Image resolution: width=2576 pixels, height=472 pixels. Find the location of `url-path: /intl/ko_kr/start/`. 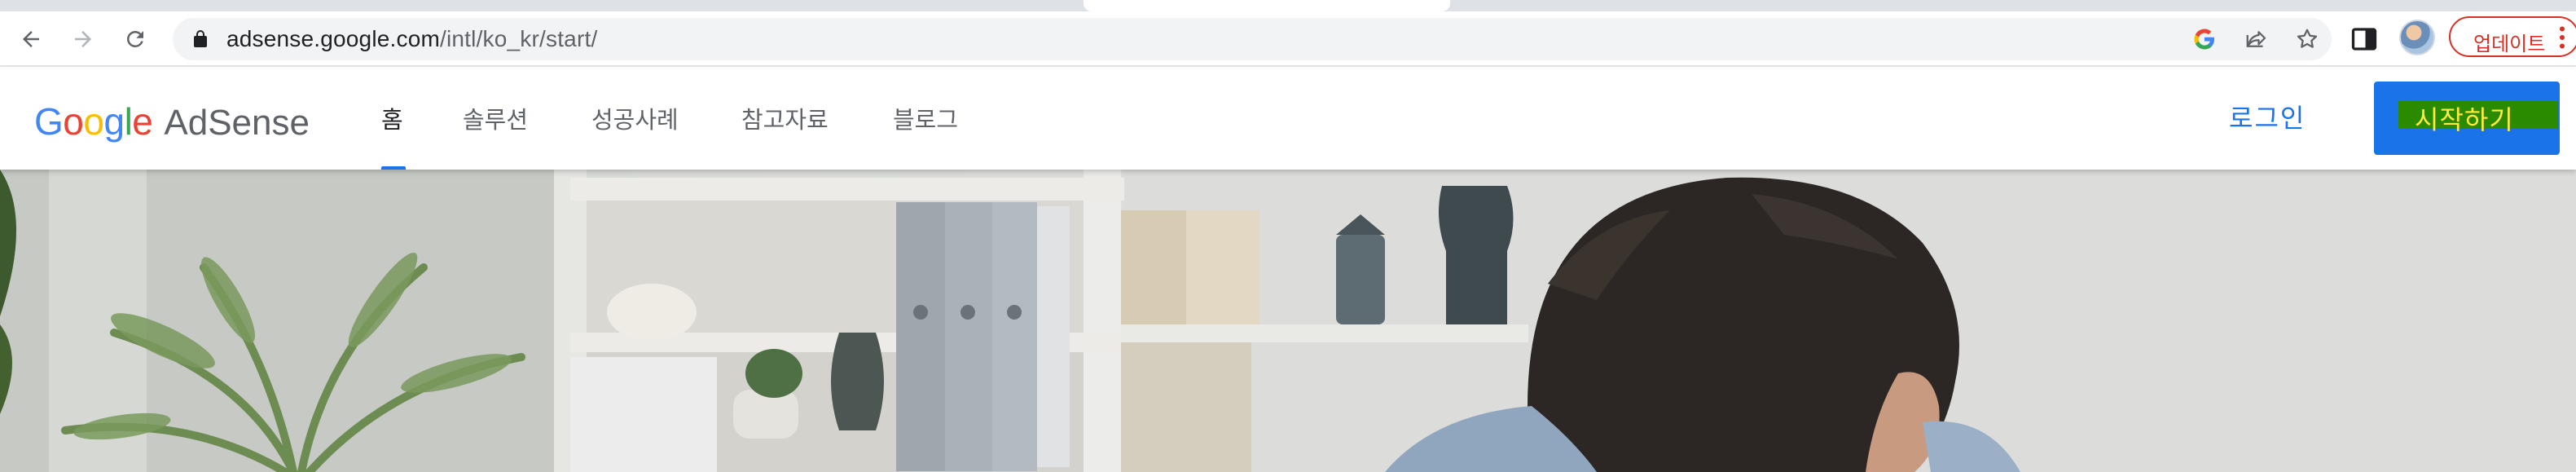

url-path: /intl/ko_kr/start/ is located at coordinates (519, 38).